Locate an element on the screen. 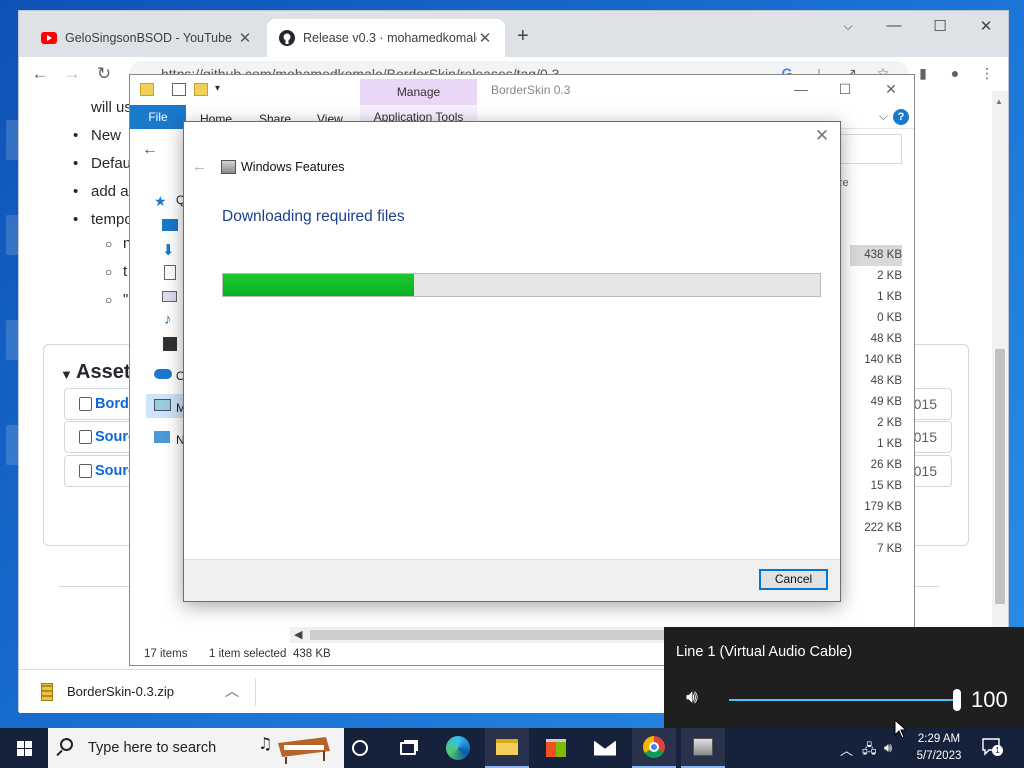 This screenshot has width=1024, height=768. desktop-icon is located at coordinates (170, 225).